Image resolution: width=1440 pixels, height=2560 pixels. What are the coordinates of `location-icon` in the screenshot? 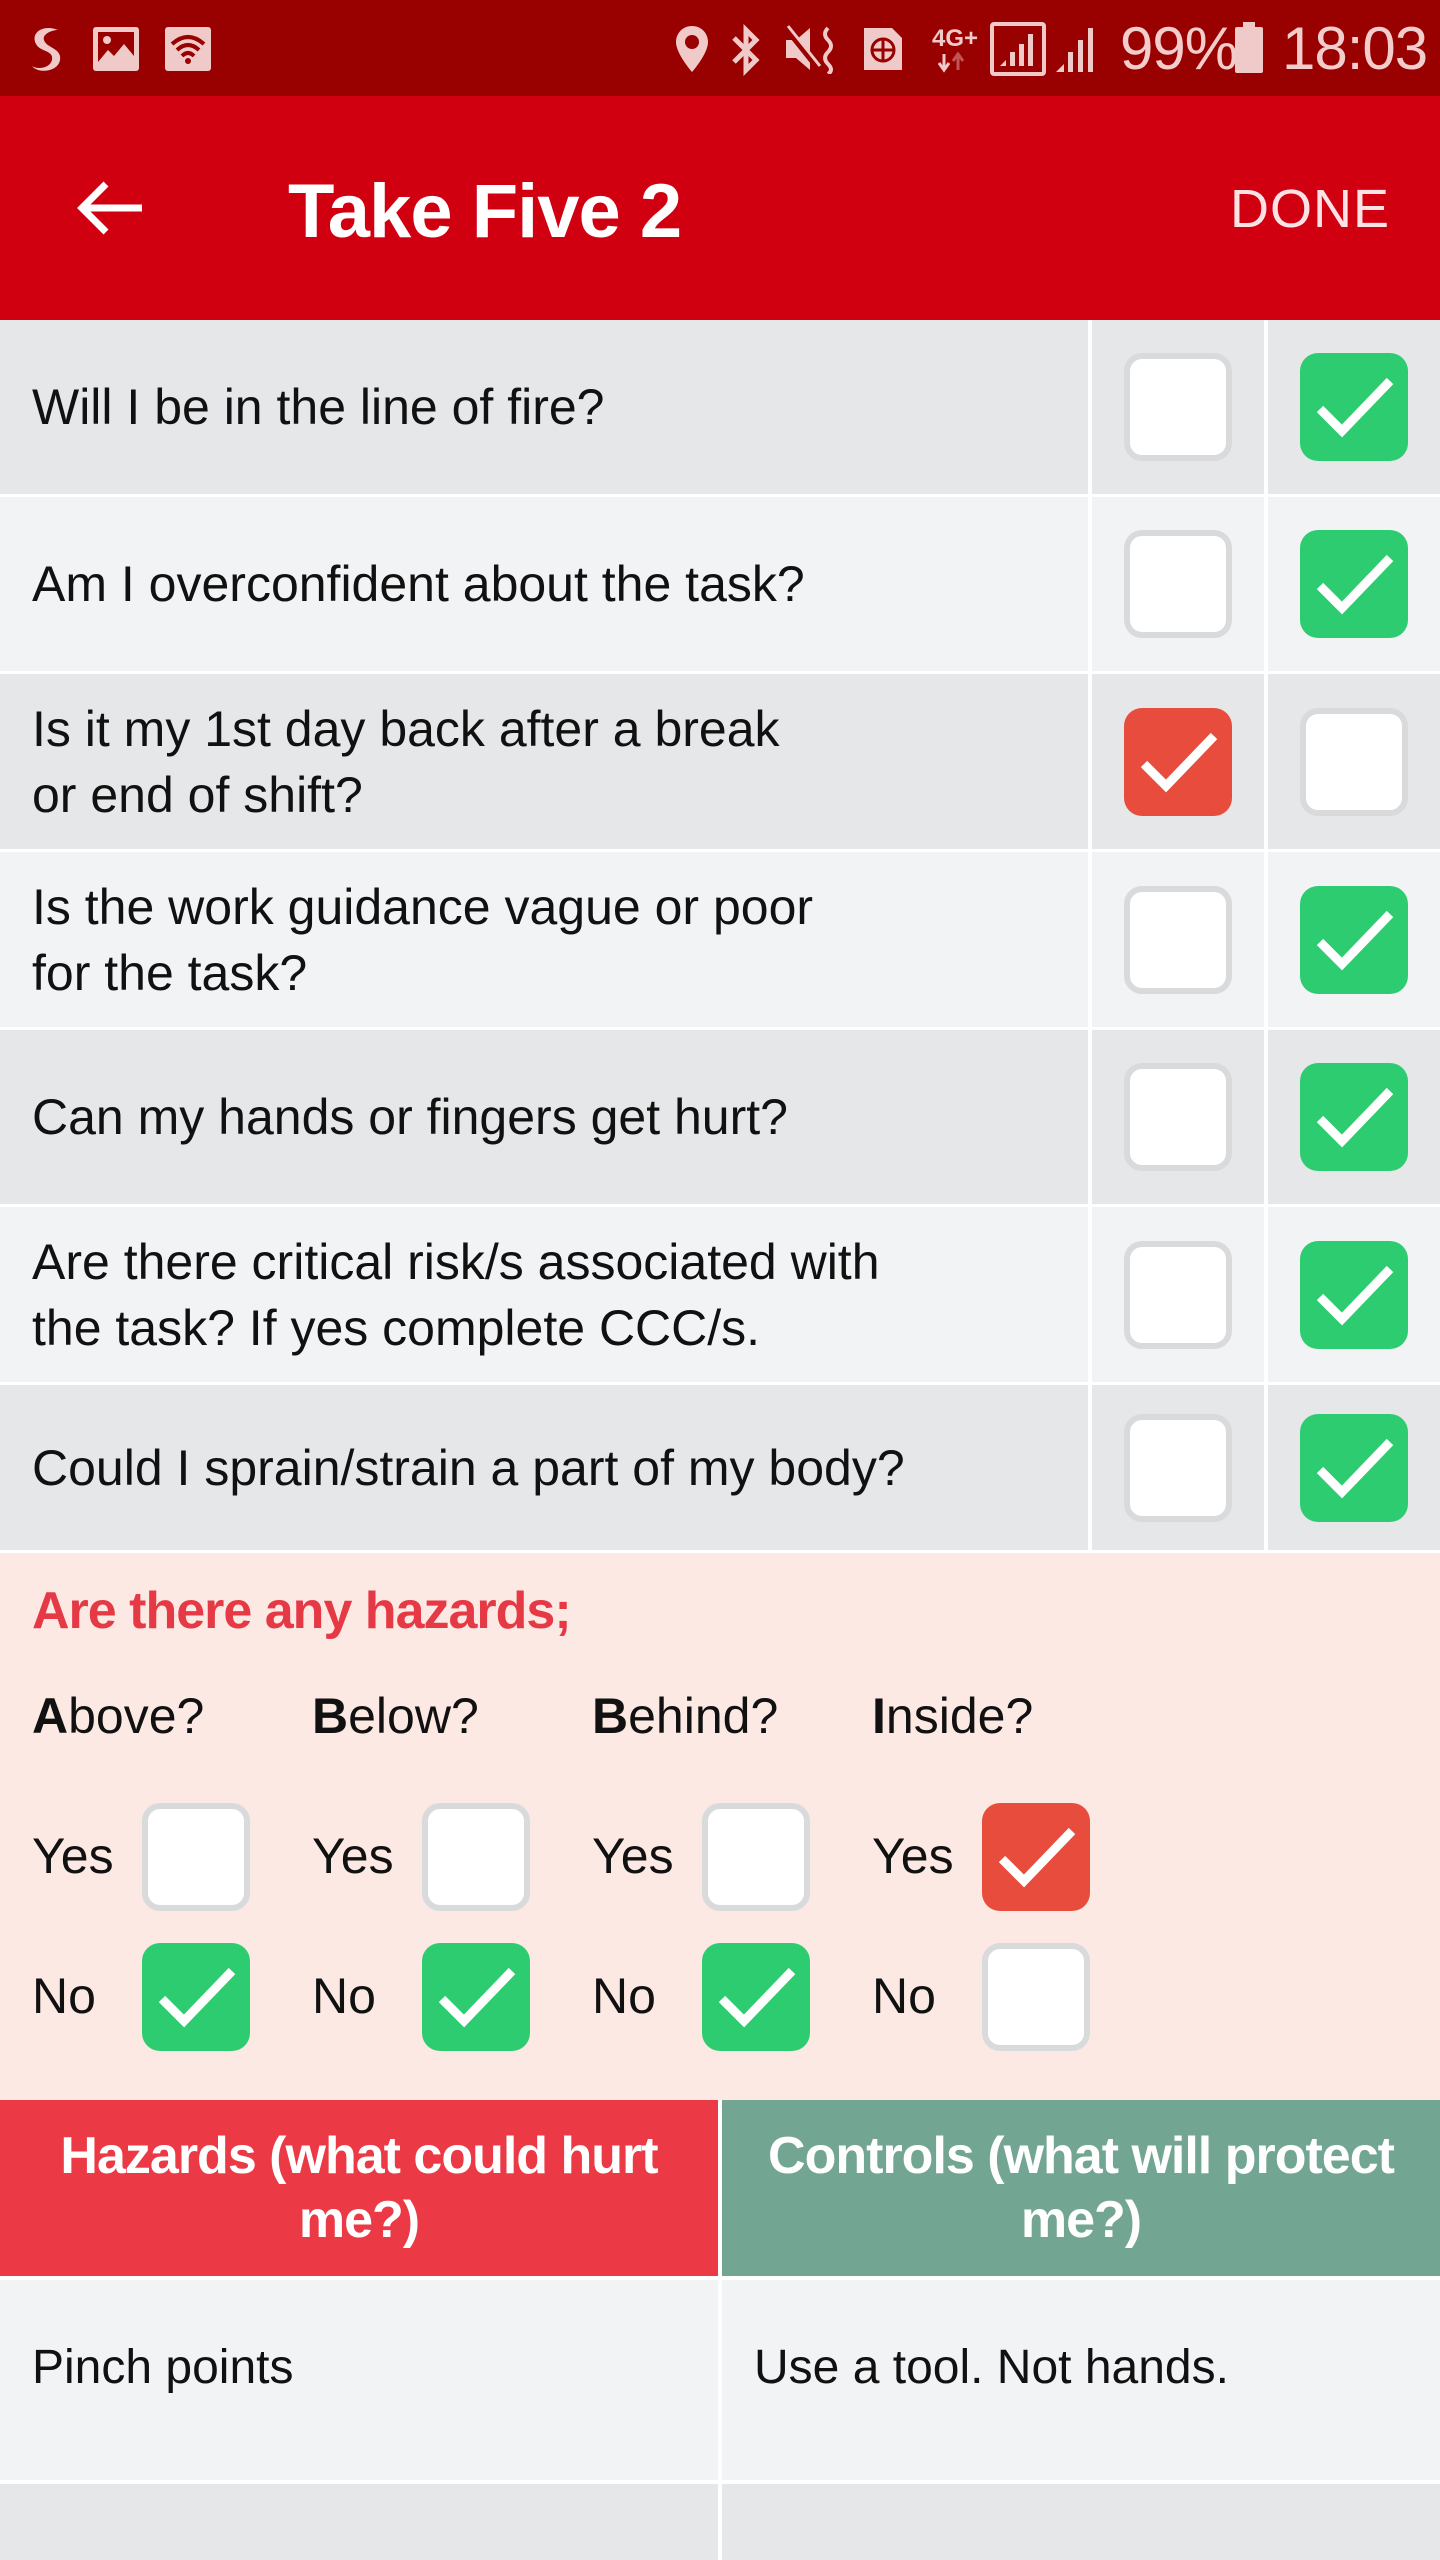 It's located at (692, 51).